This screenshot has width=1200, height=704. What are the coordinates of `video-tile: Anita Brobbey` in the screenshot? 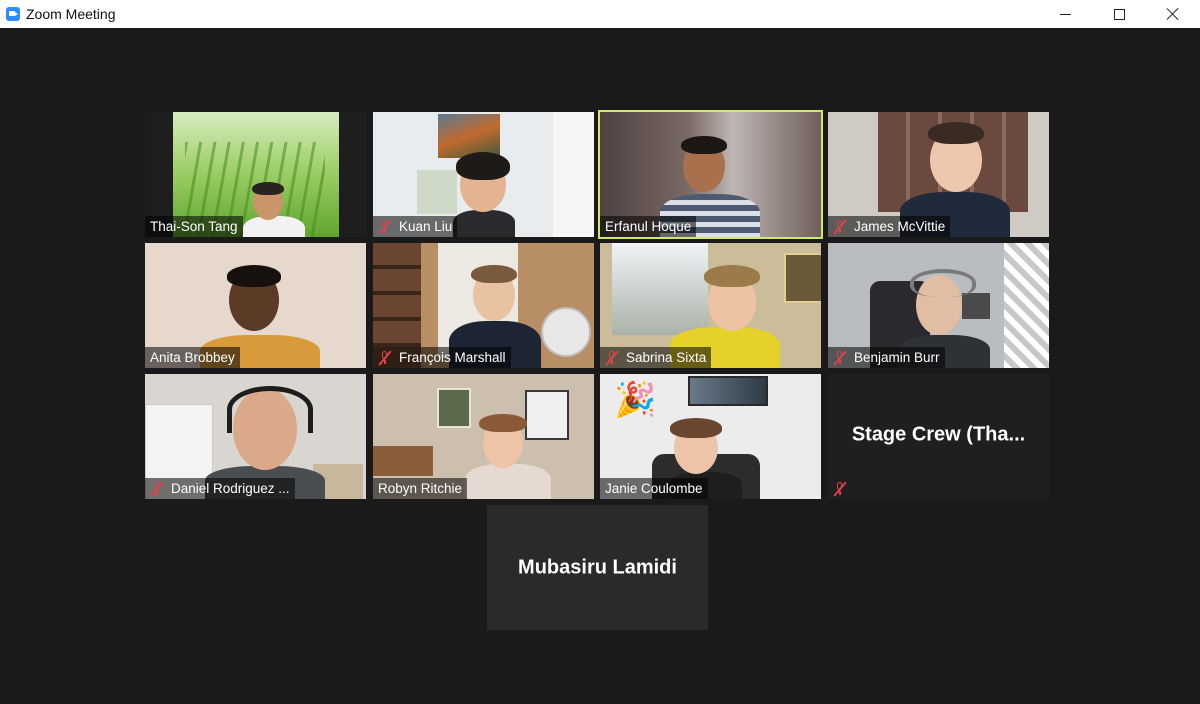 It's located at (255, 305).